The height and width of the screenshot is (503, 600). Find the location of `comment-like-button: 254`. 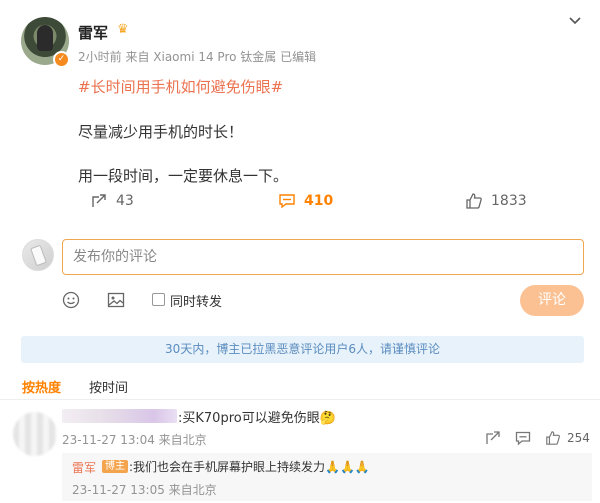

comment-like-button: 254 is located at coordinates (567, 438).